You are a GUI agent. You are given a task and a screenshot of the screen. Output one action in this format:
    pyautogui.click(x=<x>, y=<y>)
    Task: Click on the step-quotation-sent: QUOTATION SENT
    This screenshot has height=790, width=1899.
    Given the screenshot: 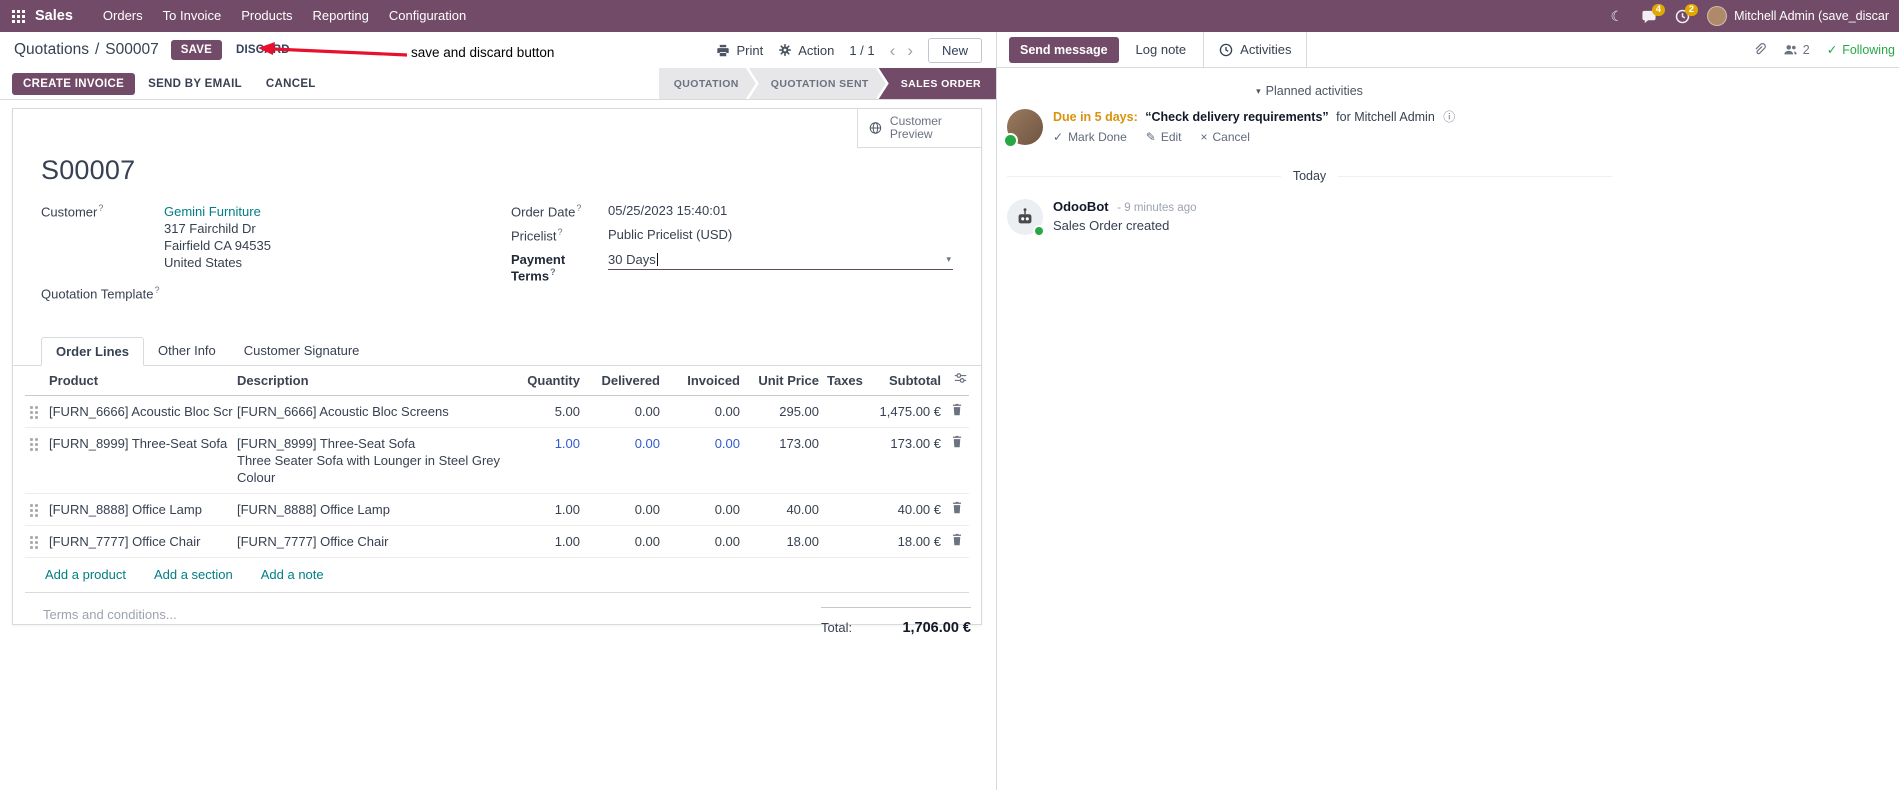 What is the action you would take?
    pyautogui.click(x=817, y=83)
    